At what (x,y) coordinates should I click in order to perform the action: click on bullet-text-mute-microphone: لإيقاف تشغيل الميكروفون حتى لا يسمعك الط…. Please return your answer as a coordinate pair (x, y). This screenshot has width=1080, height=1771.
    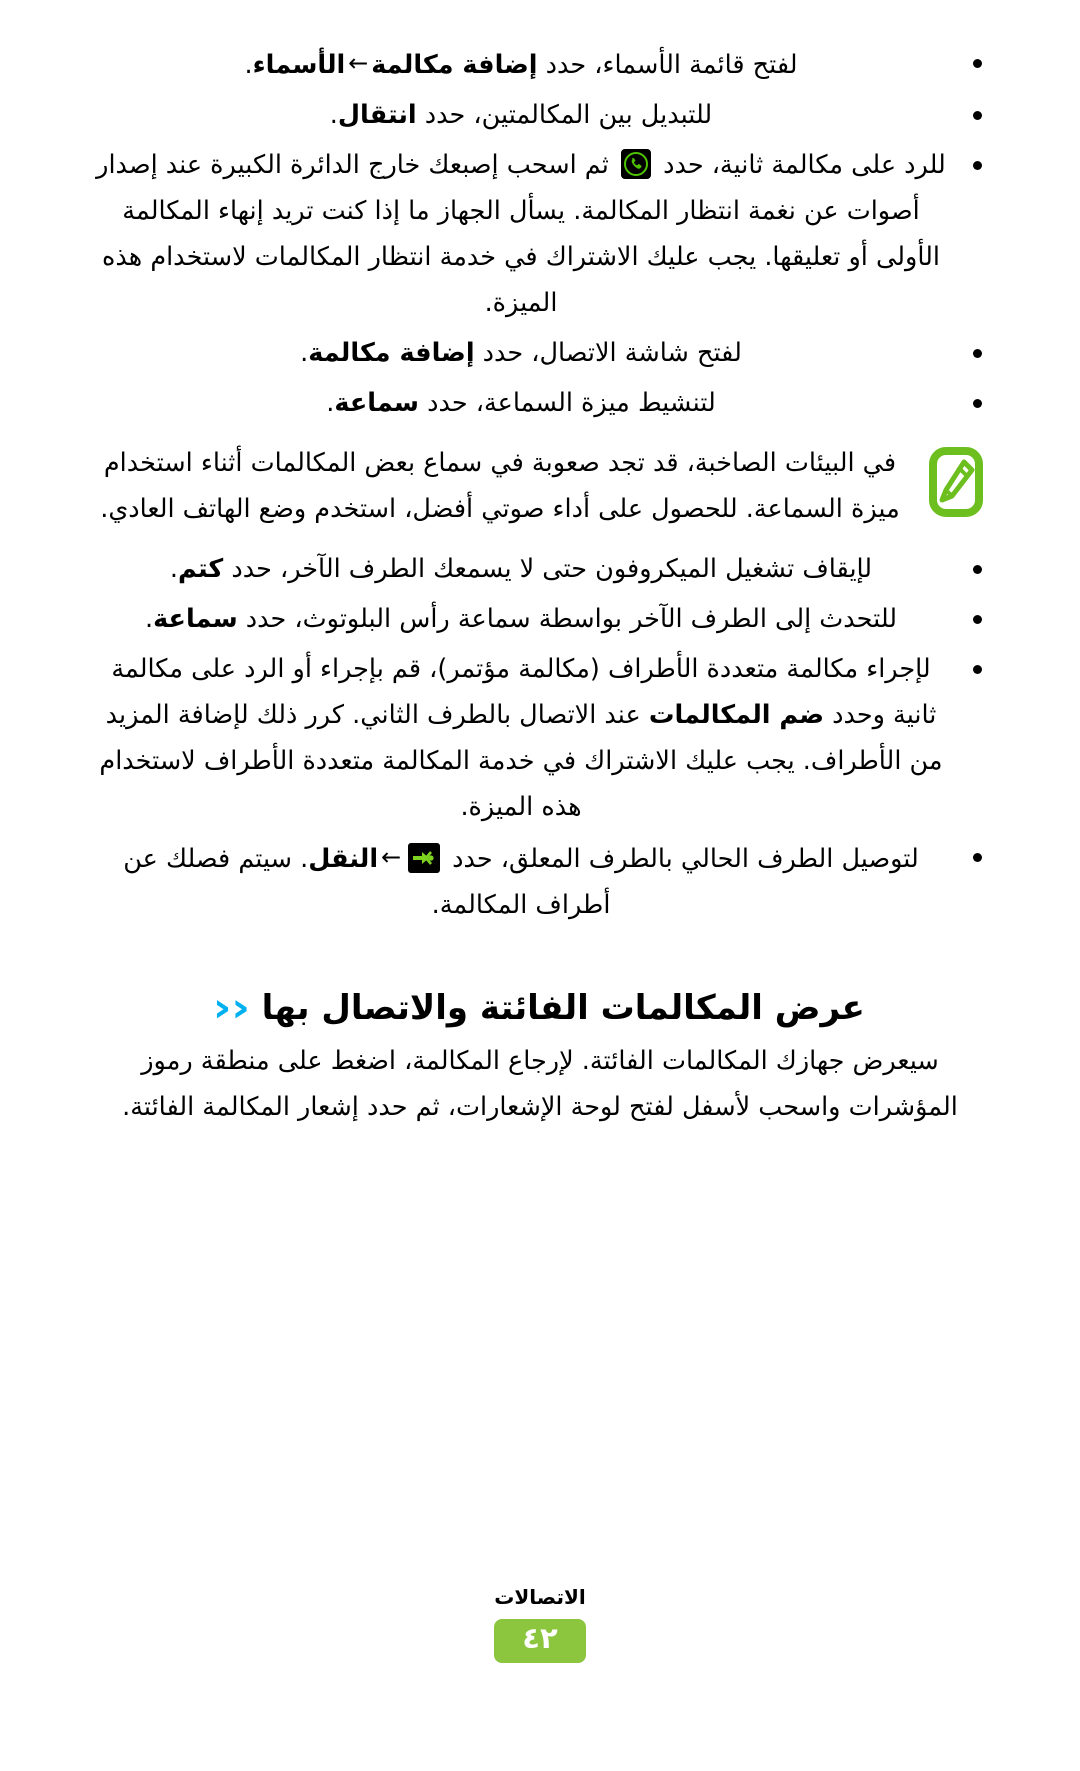
    Looking at the image, I should click on (521, 569).